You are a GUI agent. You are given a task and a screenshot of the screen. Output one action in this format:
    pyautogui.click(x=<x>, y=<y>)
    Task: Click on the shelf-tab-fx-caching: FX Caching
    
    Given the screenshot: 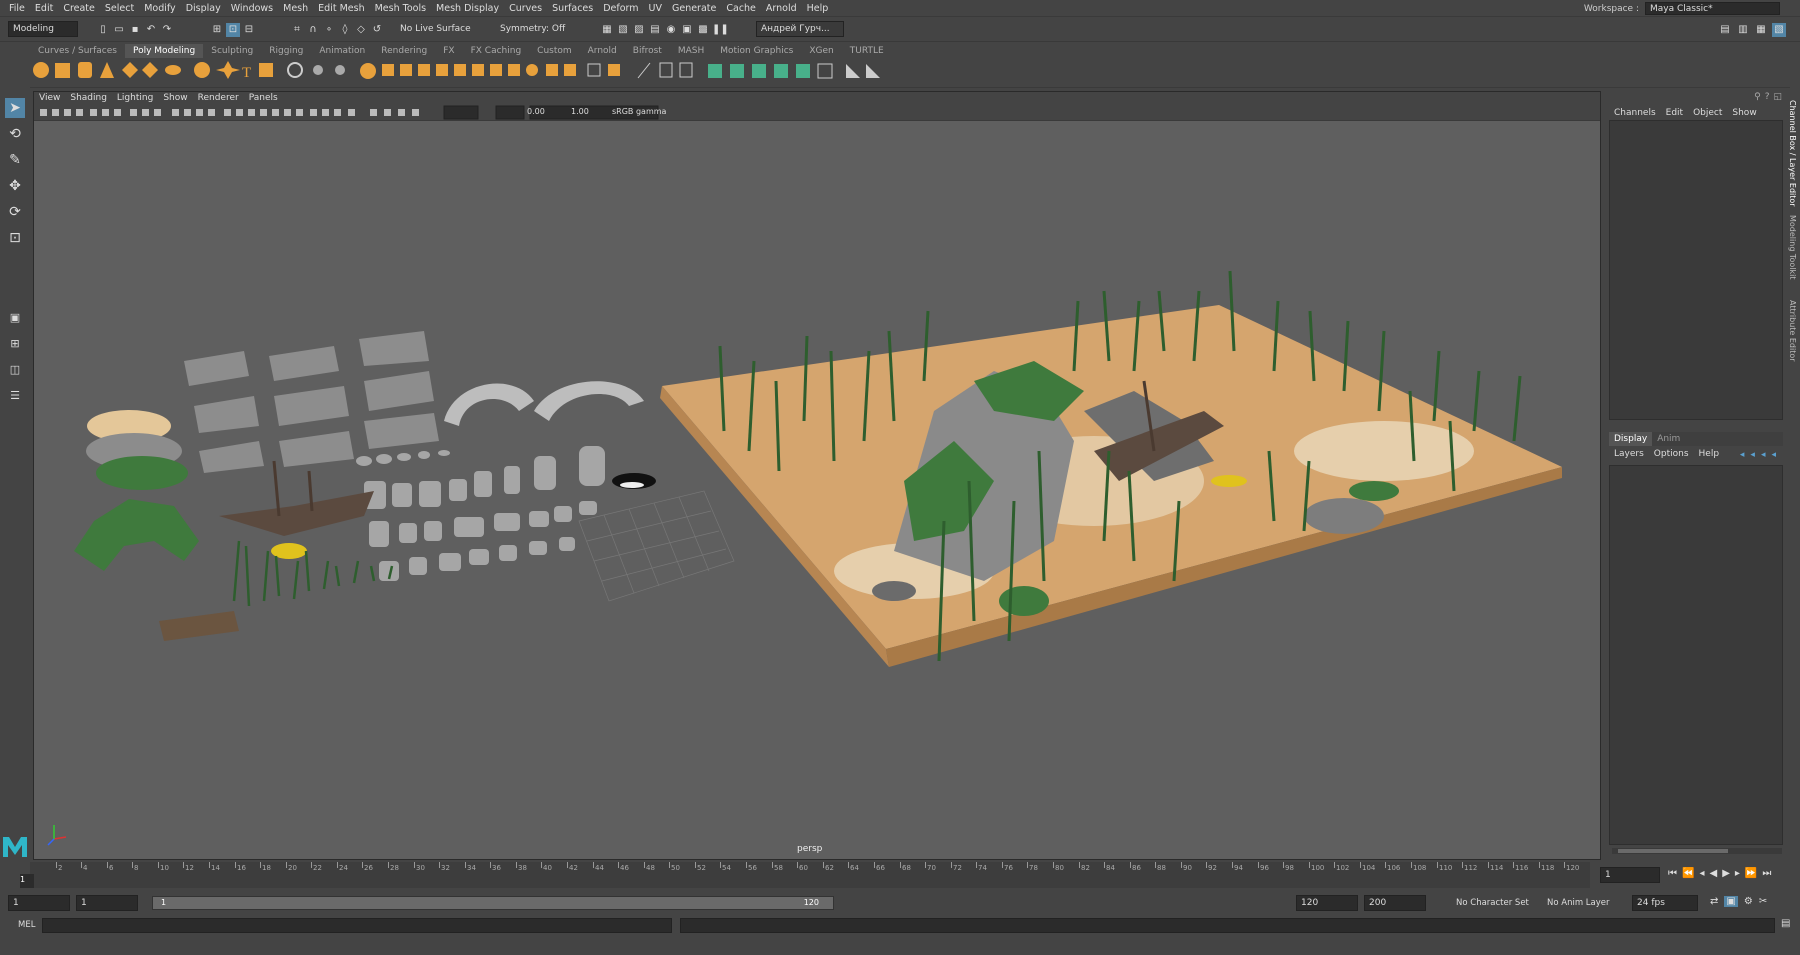 What is the action you would take?
    pyautogui.click(x=496, y=51)
    